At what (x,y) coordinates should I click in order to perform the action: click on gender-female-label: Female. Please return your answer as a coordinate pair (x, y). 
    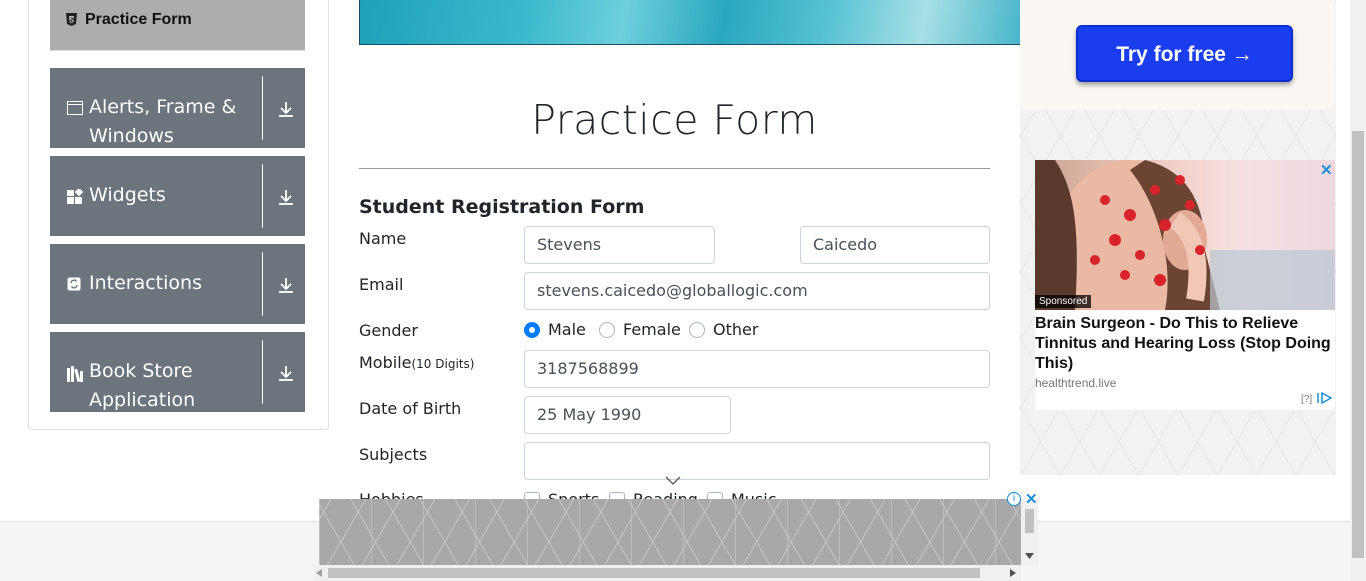
    Looking at the image, I should click on (652, 329).